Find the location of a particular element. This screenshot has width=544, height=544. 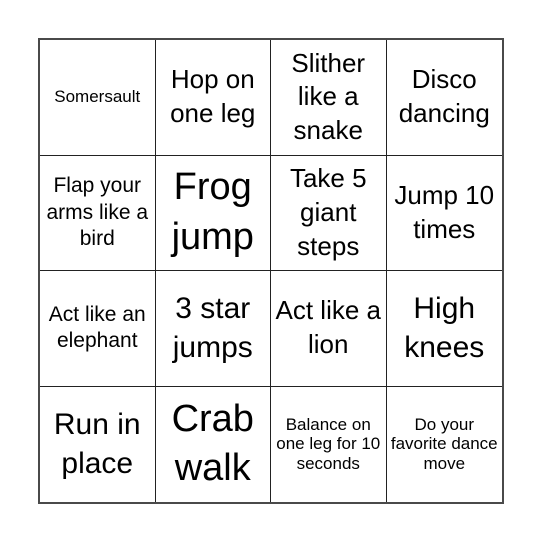

bingo-cell: Act like a lion is located at coordinates (329, 329).